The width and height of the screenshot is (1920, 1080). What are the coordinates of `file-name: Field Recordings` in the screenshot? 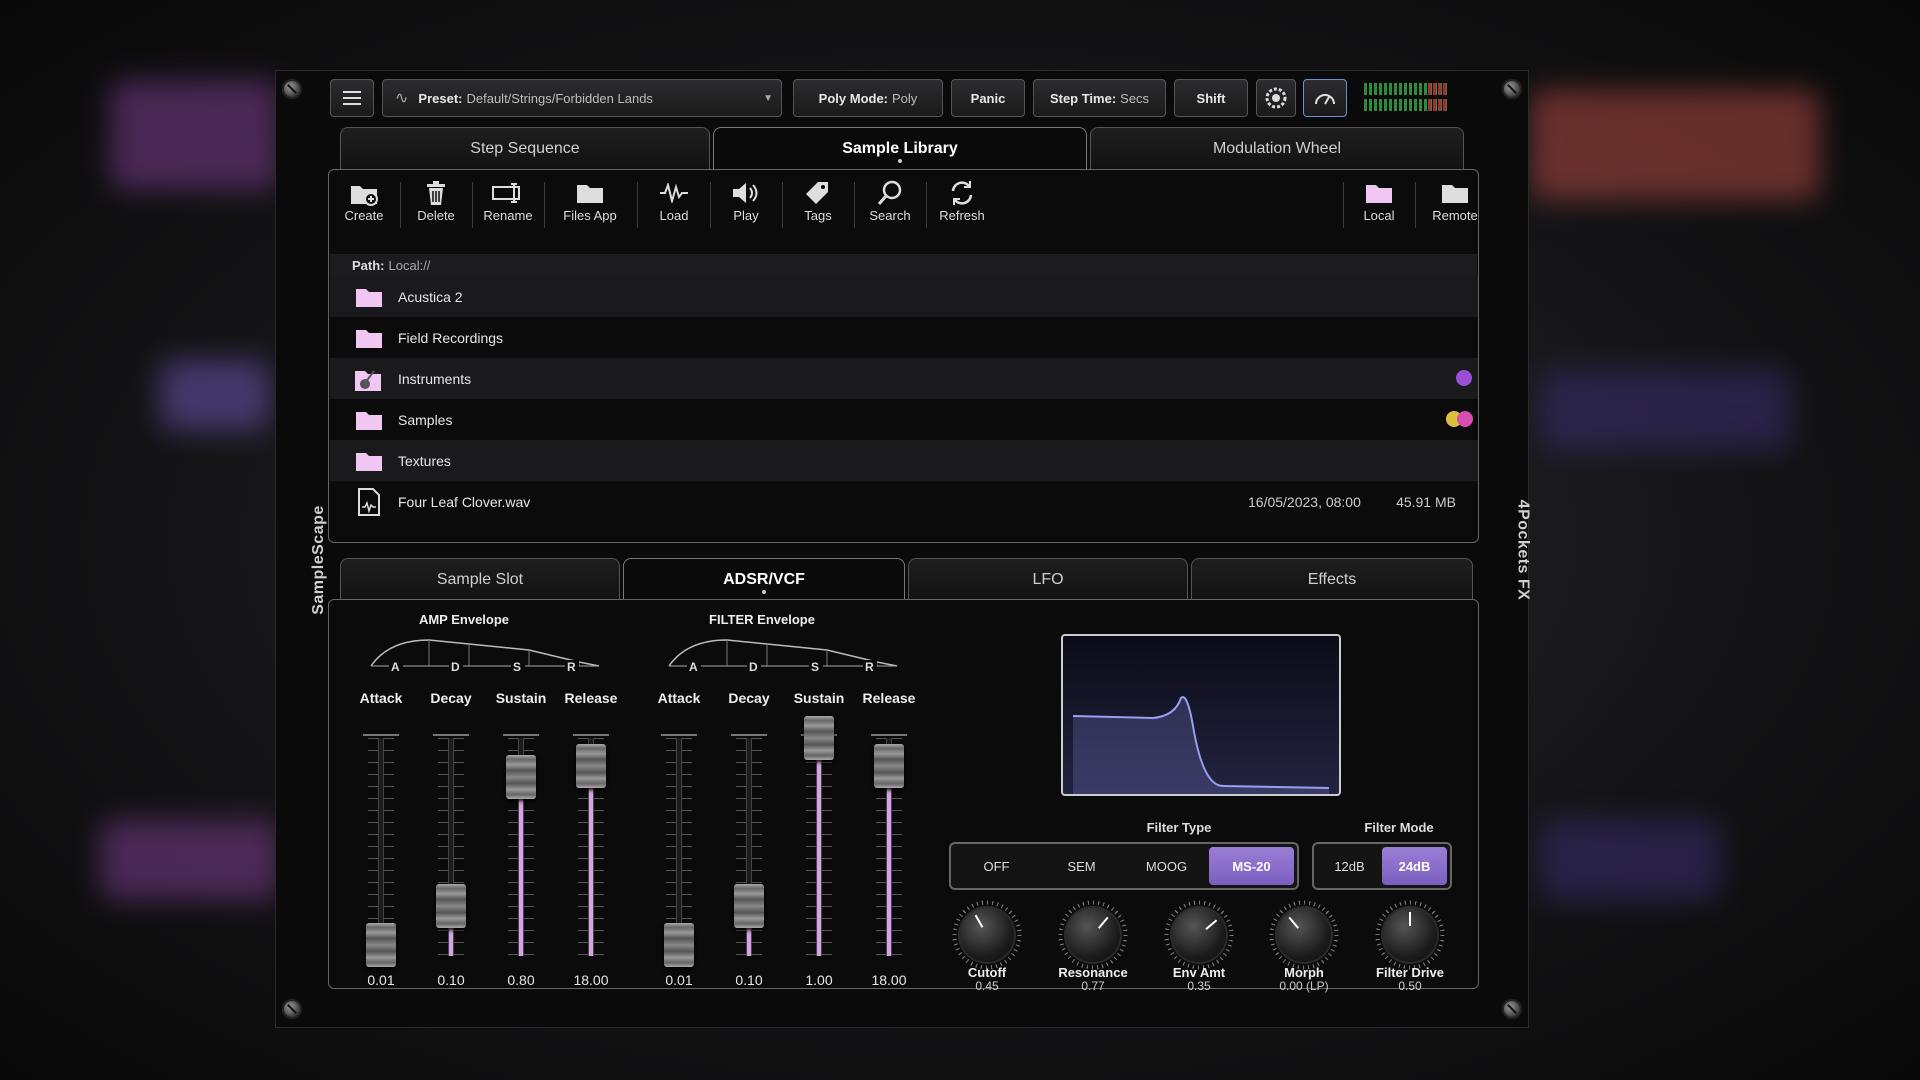 It's located at (451, 337).